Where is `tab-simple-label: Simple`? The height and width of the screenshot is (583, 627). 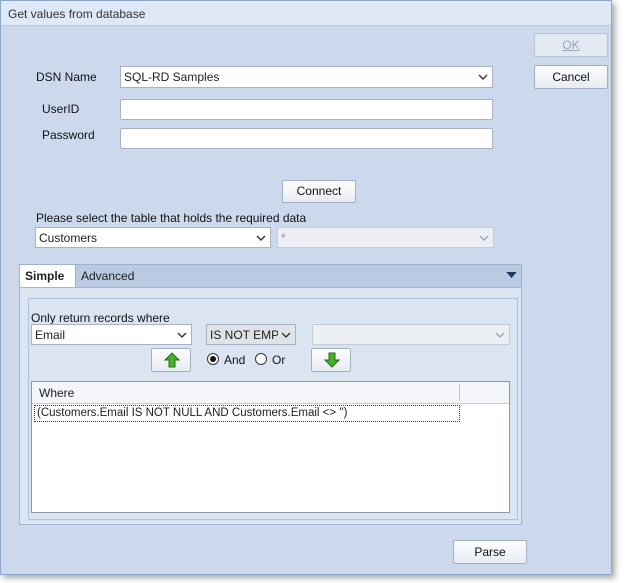 tab-simple-label: Simple is located at coordinates (45, 276).